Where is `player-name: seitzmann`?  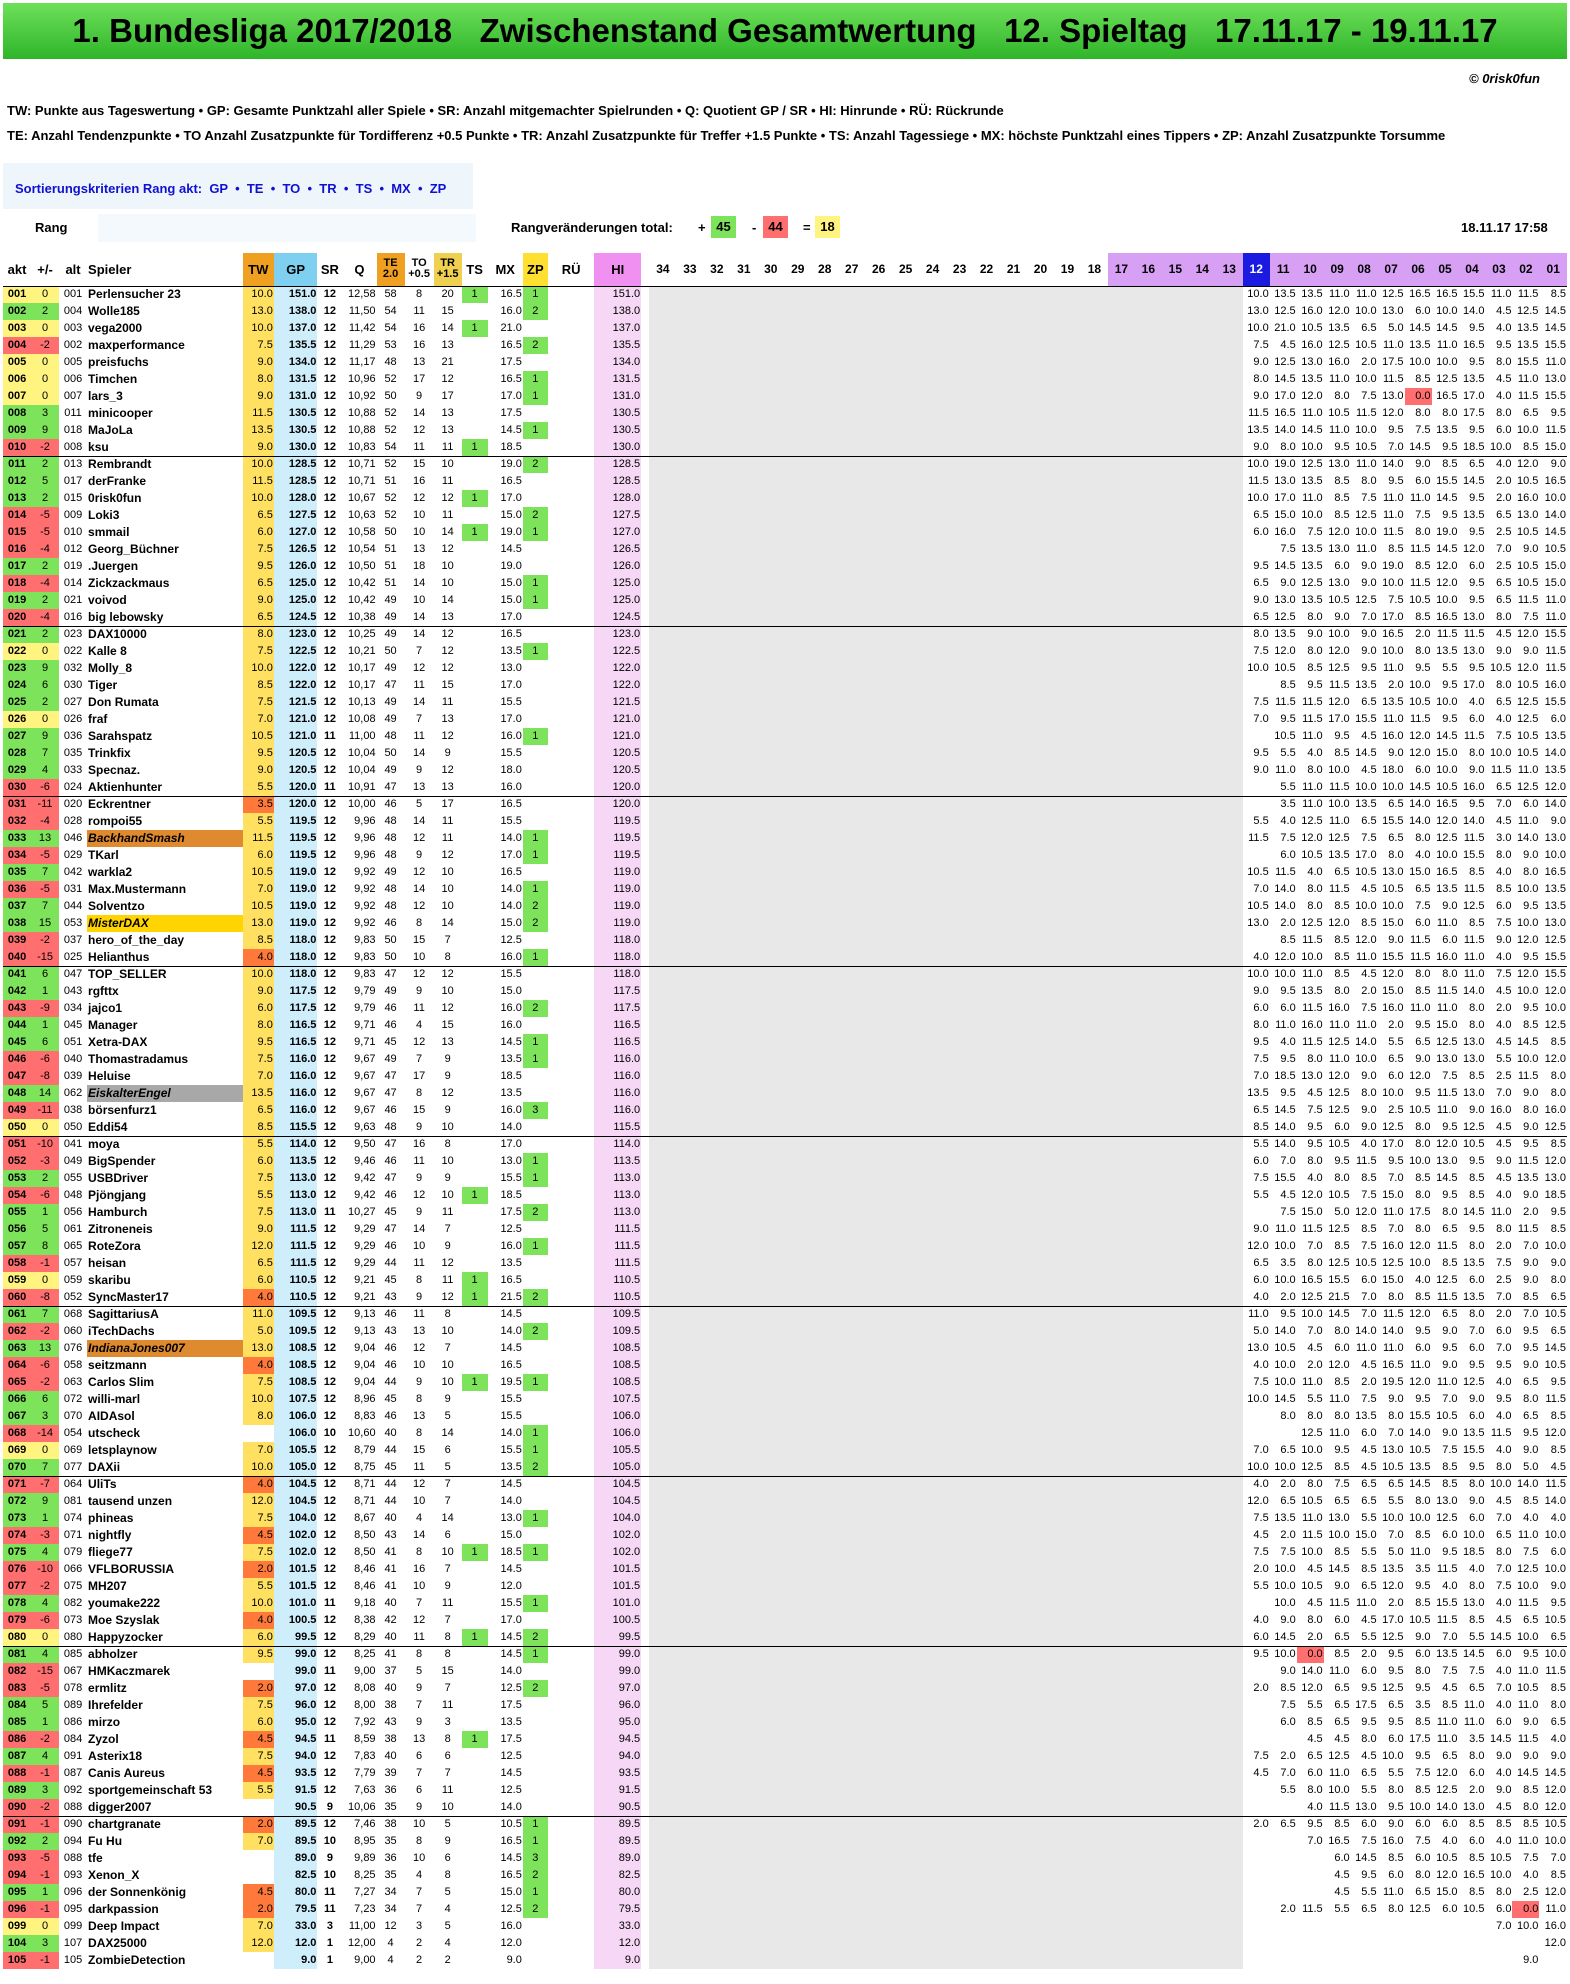
player-name: seitzmann is located at coordinates (117, 1365).